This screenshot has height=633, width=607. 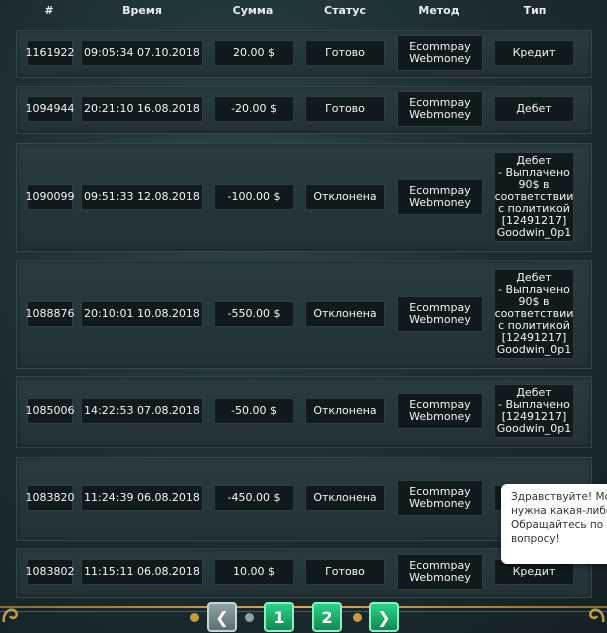 I want to click on transaction-sum: -20.00 $, so click(x=254, y=109).